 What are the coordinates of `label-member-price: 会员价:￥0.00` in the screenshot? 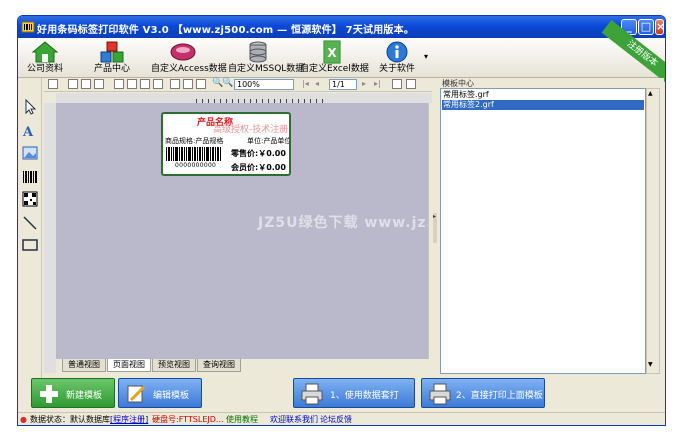 It's located at (258, 167).